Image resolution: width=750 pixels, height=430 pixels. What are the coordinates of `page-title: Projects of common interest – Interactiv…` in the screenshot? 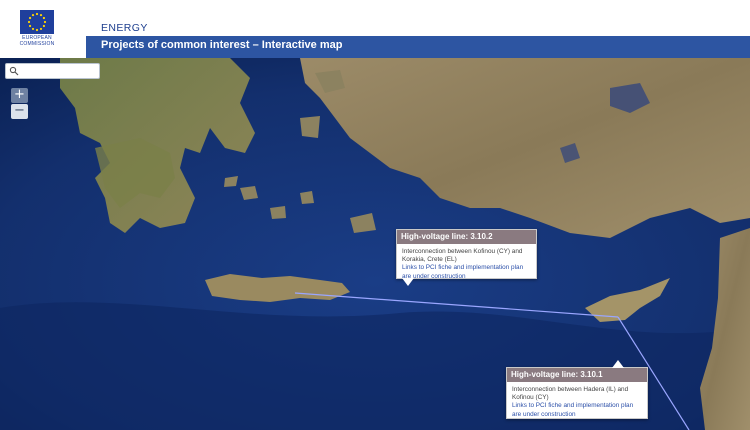 It's located at (222, 45).